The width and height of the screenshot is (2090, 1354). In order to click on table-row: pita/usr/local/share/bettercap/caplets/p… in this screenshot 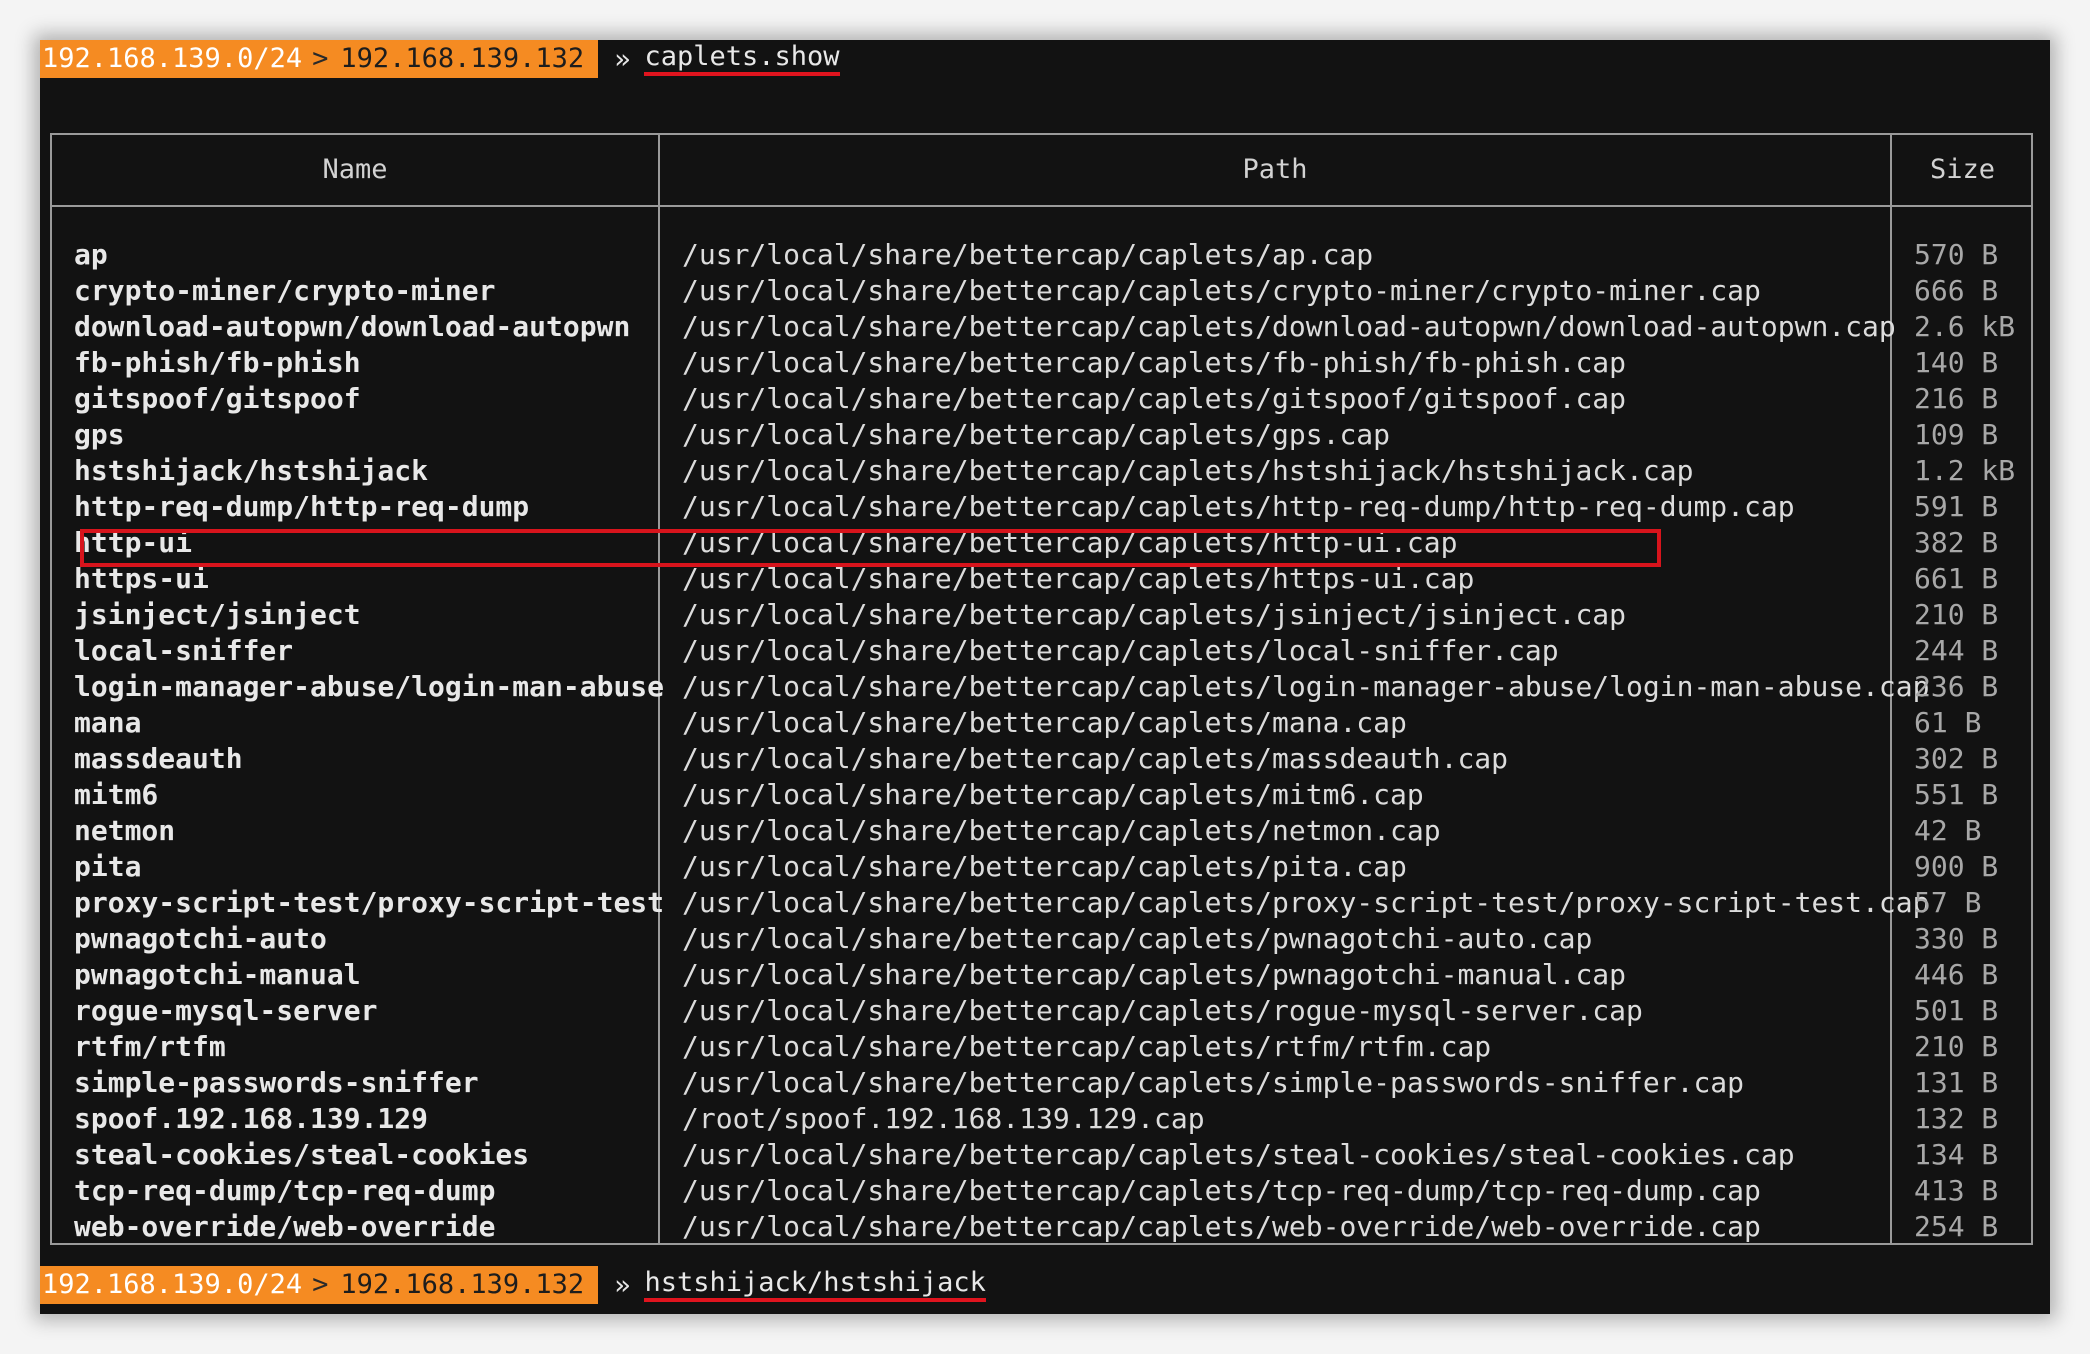, I will do `click(1041, 867)`.